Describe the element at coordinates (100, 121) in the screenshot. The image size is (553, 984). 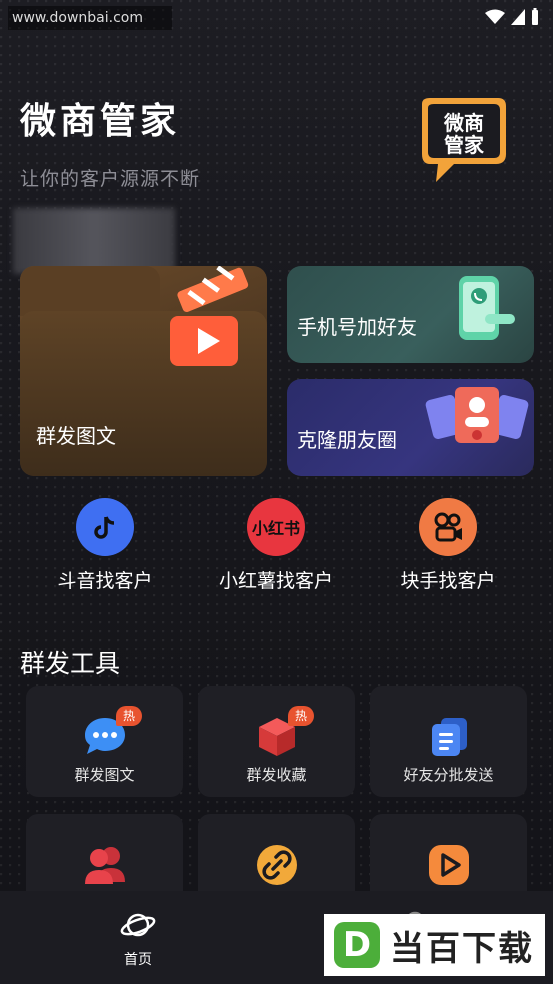
I see `app-title: 微商管家` at that location.